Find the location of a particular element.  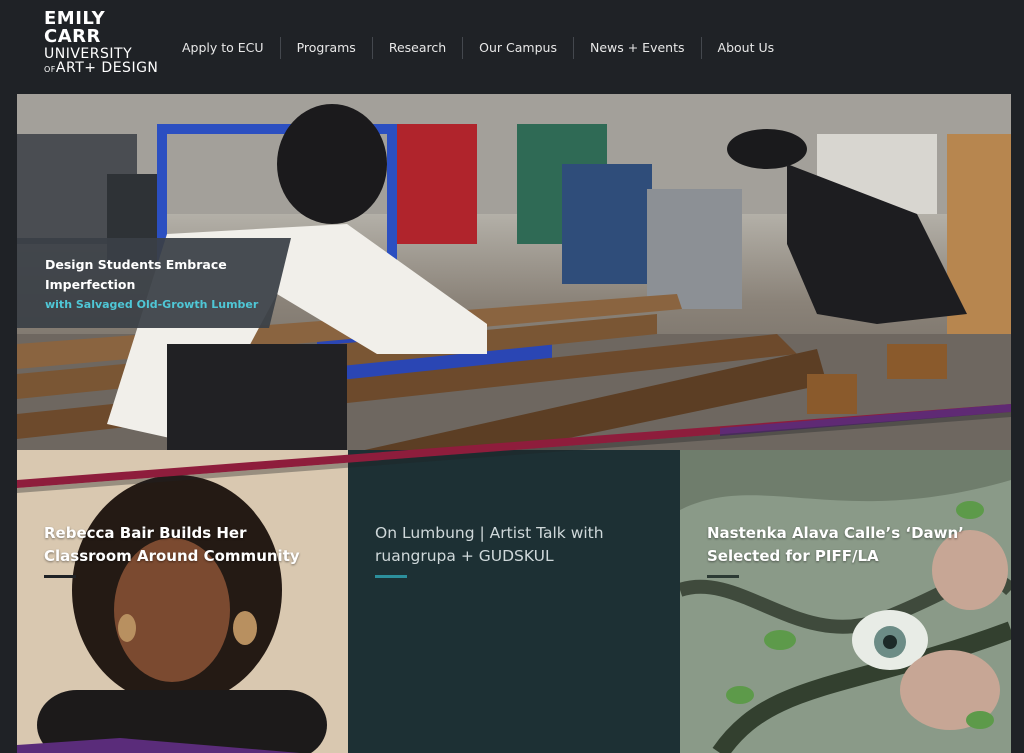

illustration-art is located at coordinates (845, 601).